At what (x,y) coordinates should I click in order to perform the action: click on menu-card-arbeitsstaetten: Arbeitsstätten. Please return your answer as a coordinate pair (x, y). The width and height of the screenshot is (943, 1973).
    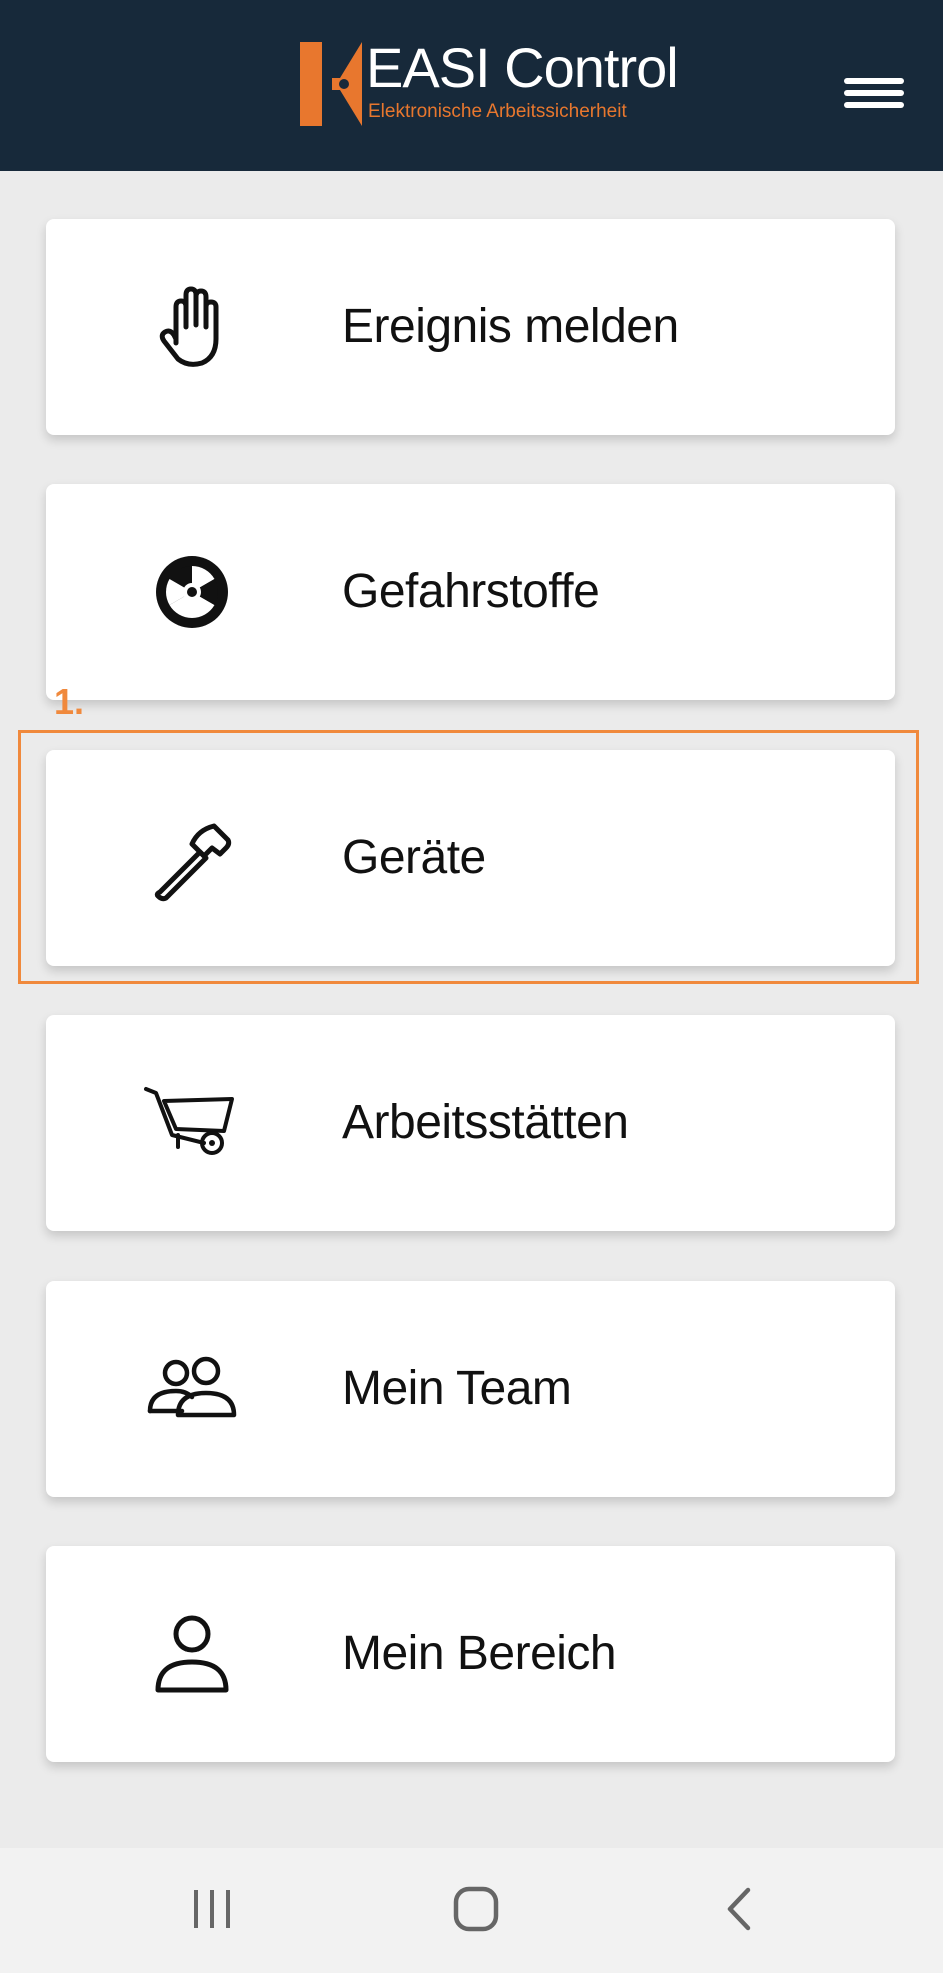
    Looking at the image, I should click on (470, 1123).